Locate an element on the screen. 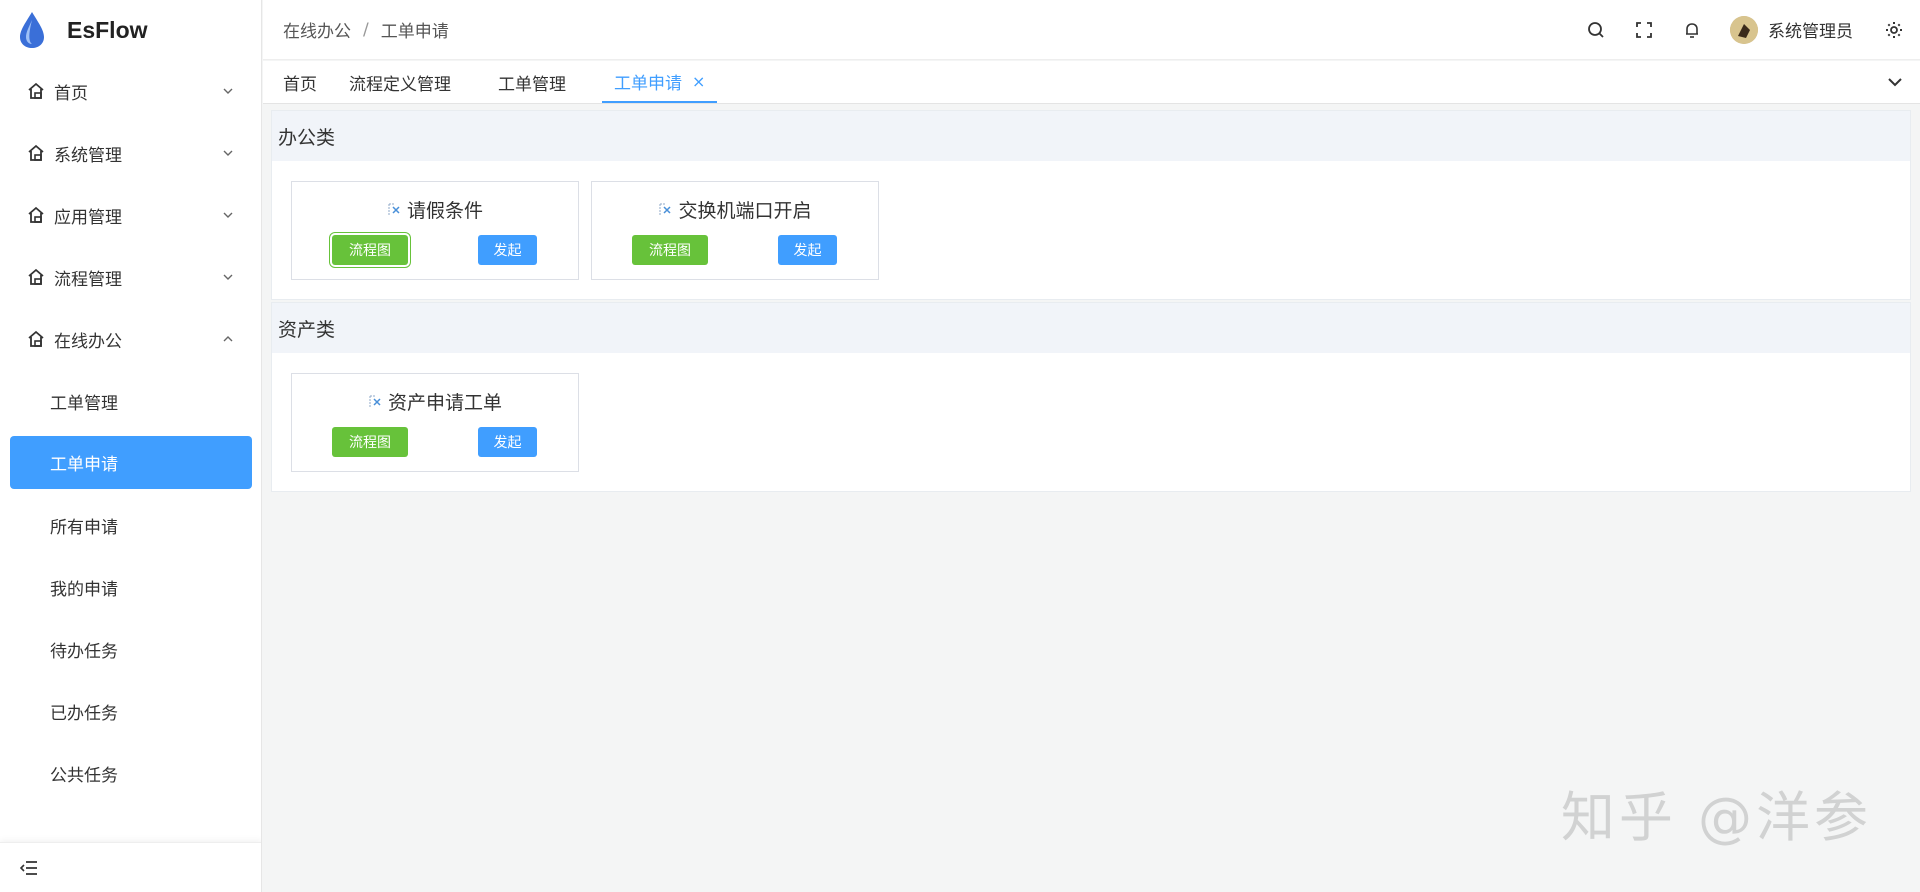 The image size is (1920, 892). breadcrumb-item: 在线办公 is located at coordinates (317, 29).